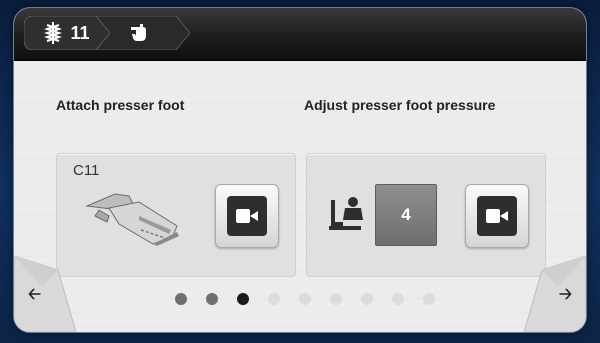 Image resolution: width=600 pixels, height=343 pixels. What do you see at coordinates (53, 33) in the screenshot?
I see `stitch-icon` at bounding box center [53, 33].